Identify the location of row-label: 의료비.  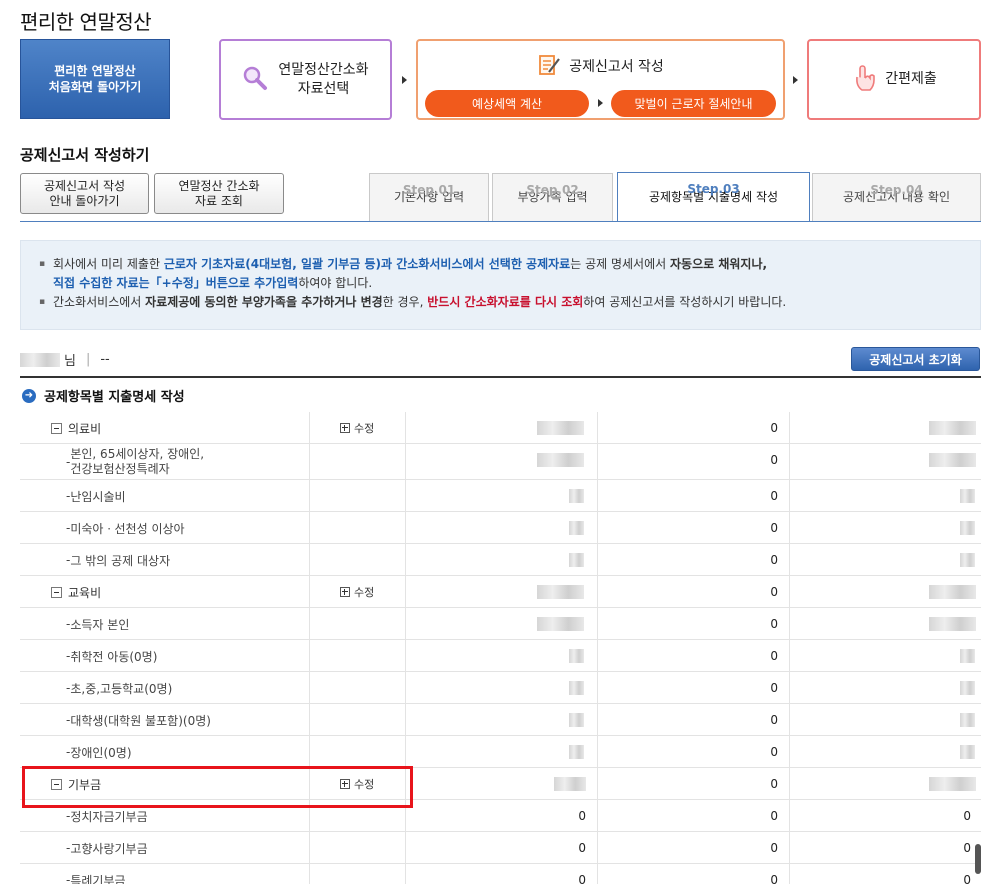
(76, 428).